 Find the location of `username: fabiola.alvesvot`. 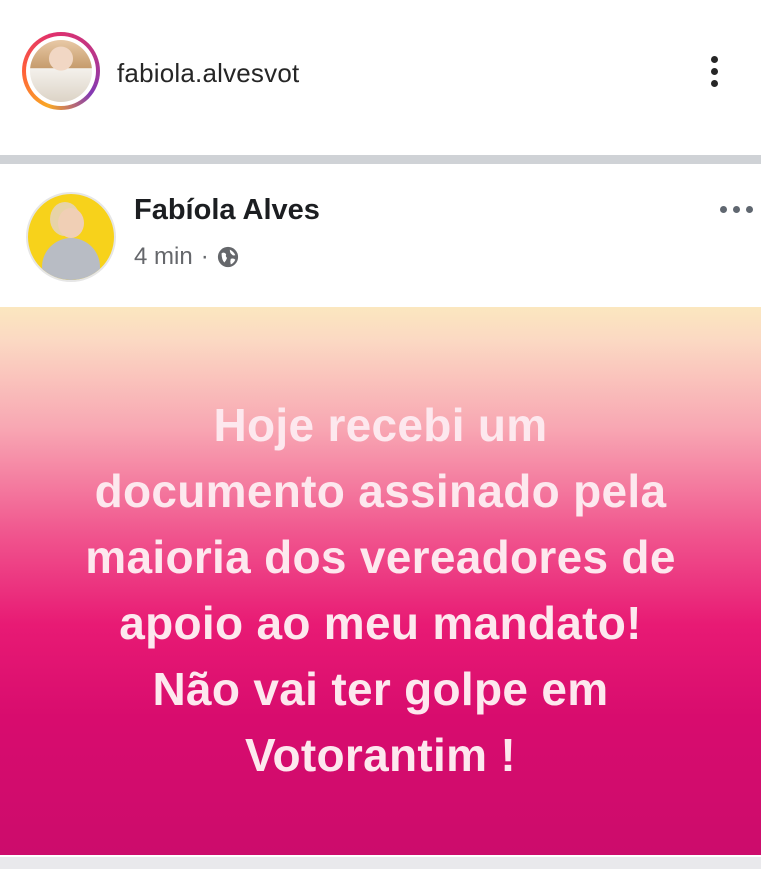

username: fabiola.alvesvot is located at coordinates (208, 73).